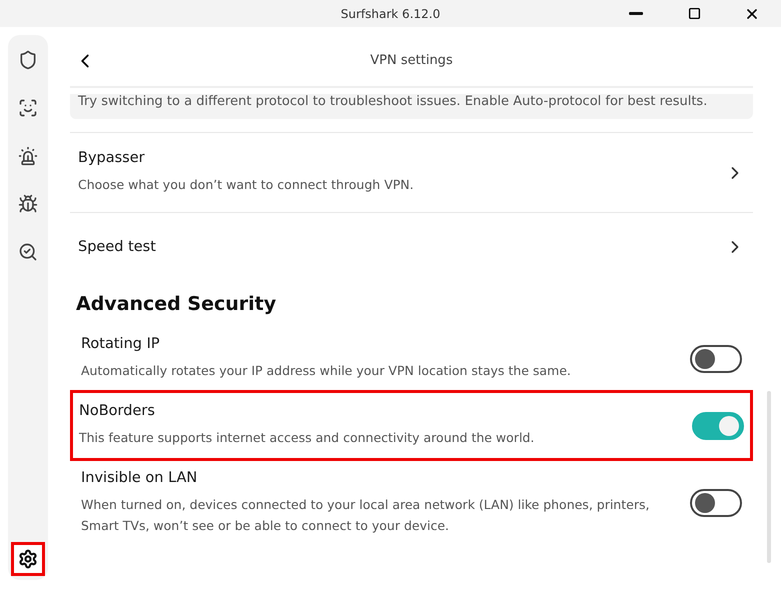 The height and width of the screenshot is (590, 781). I want to click on row-title: Speed test, so click(117, 247).